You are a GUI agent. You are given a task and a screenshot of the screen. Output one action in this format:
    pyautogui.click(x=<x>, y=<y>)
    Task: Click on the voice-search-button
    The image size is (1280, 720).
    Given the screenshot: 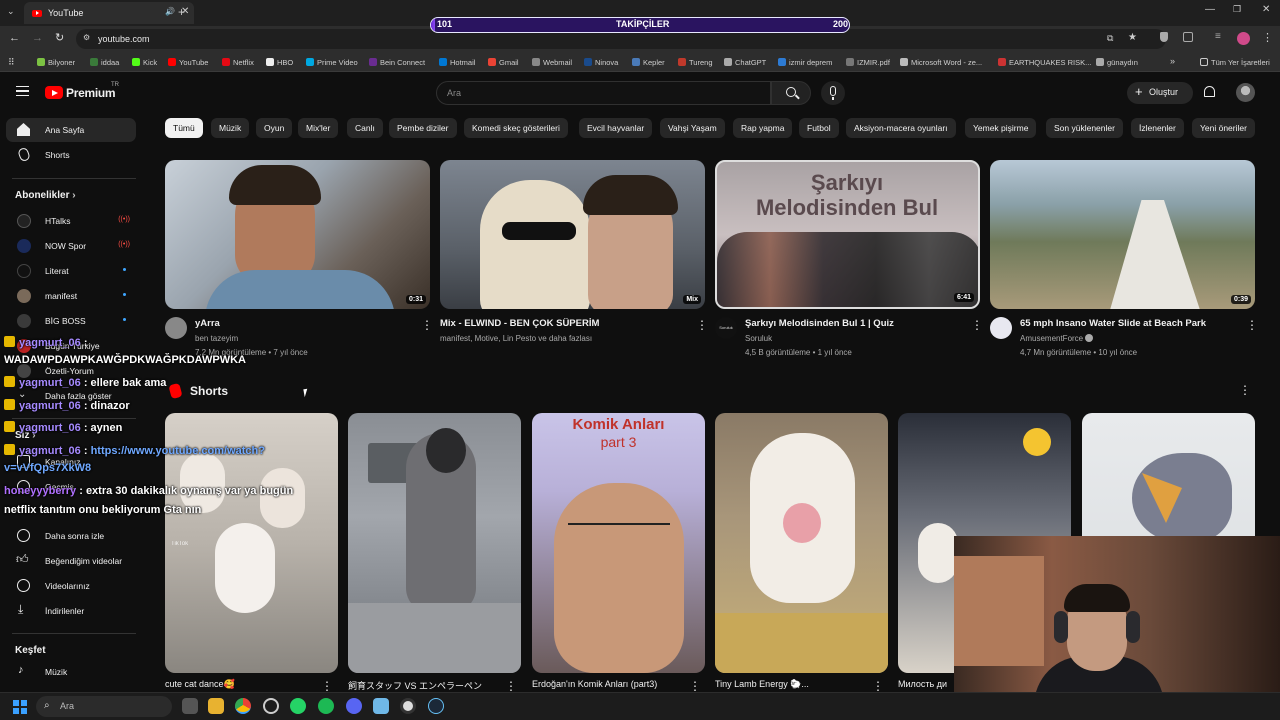 What is the action you would take?
    pyautogui.click(x=833, y=93)
    